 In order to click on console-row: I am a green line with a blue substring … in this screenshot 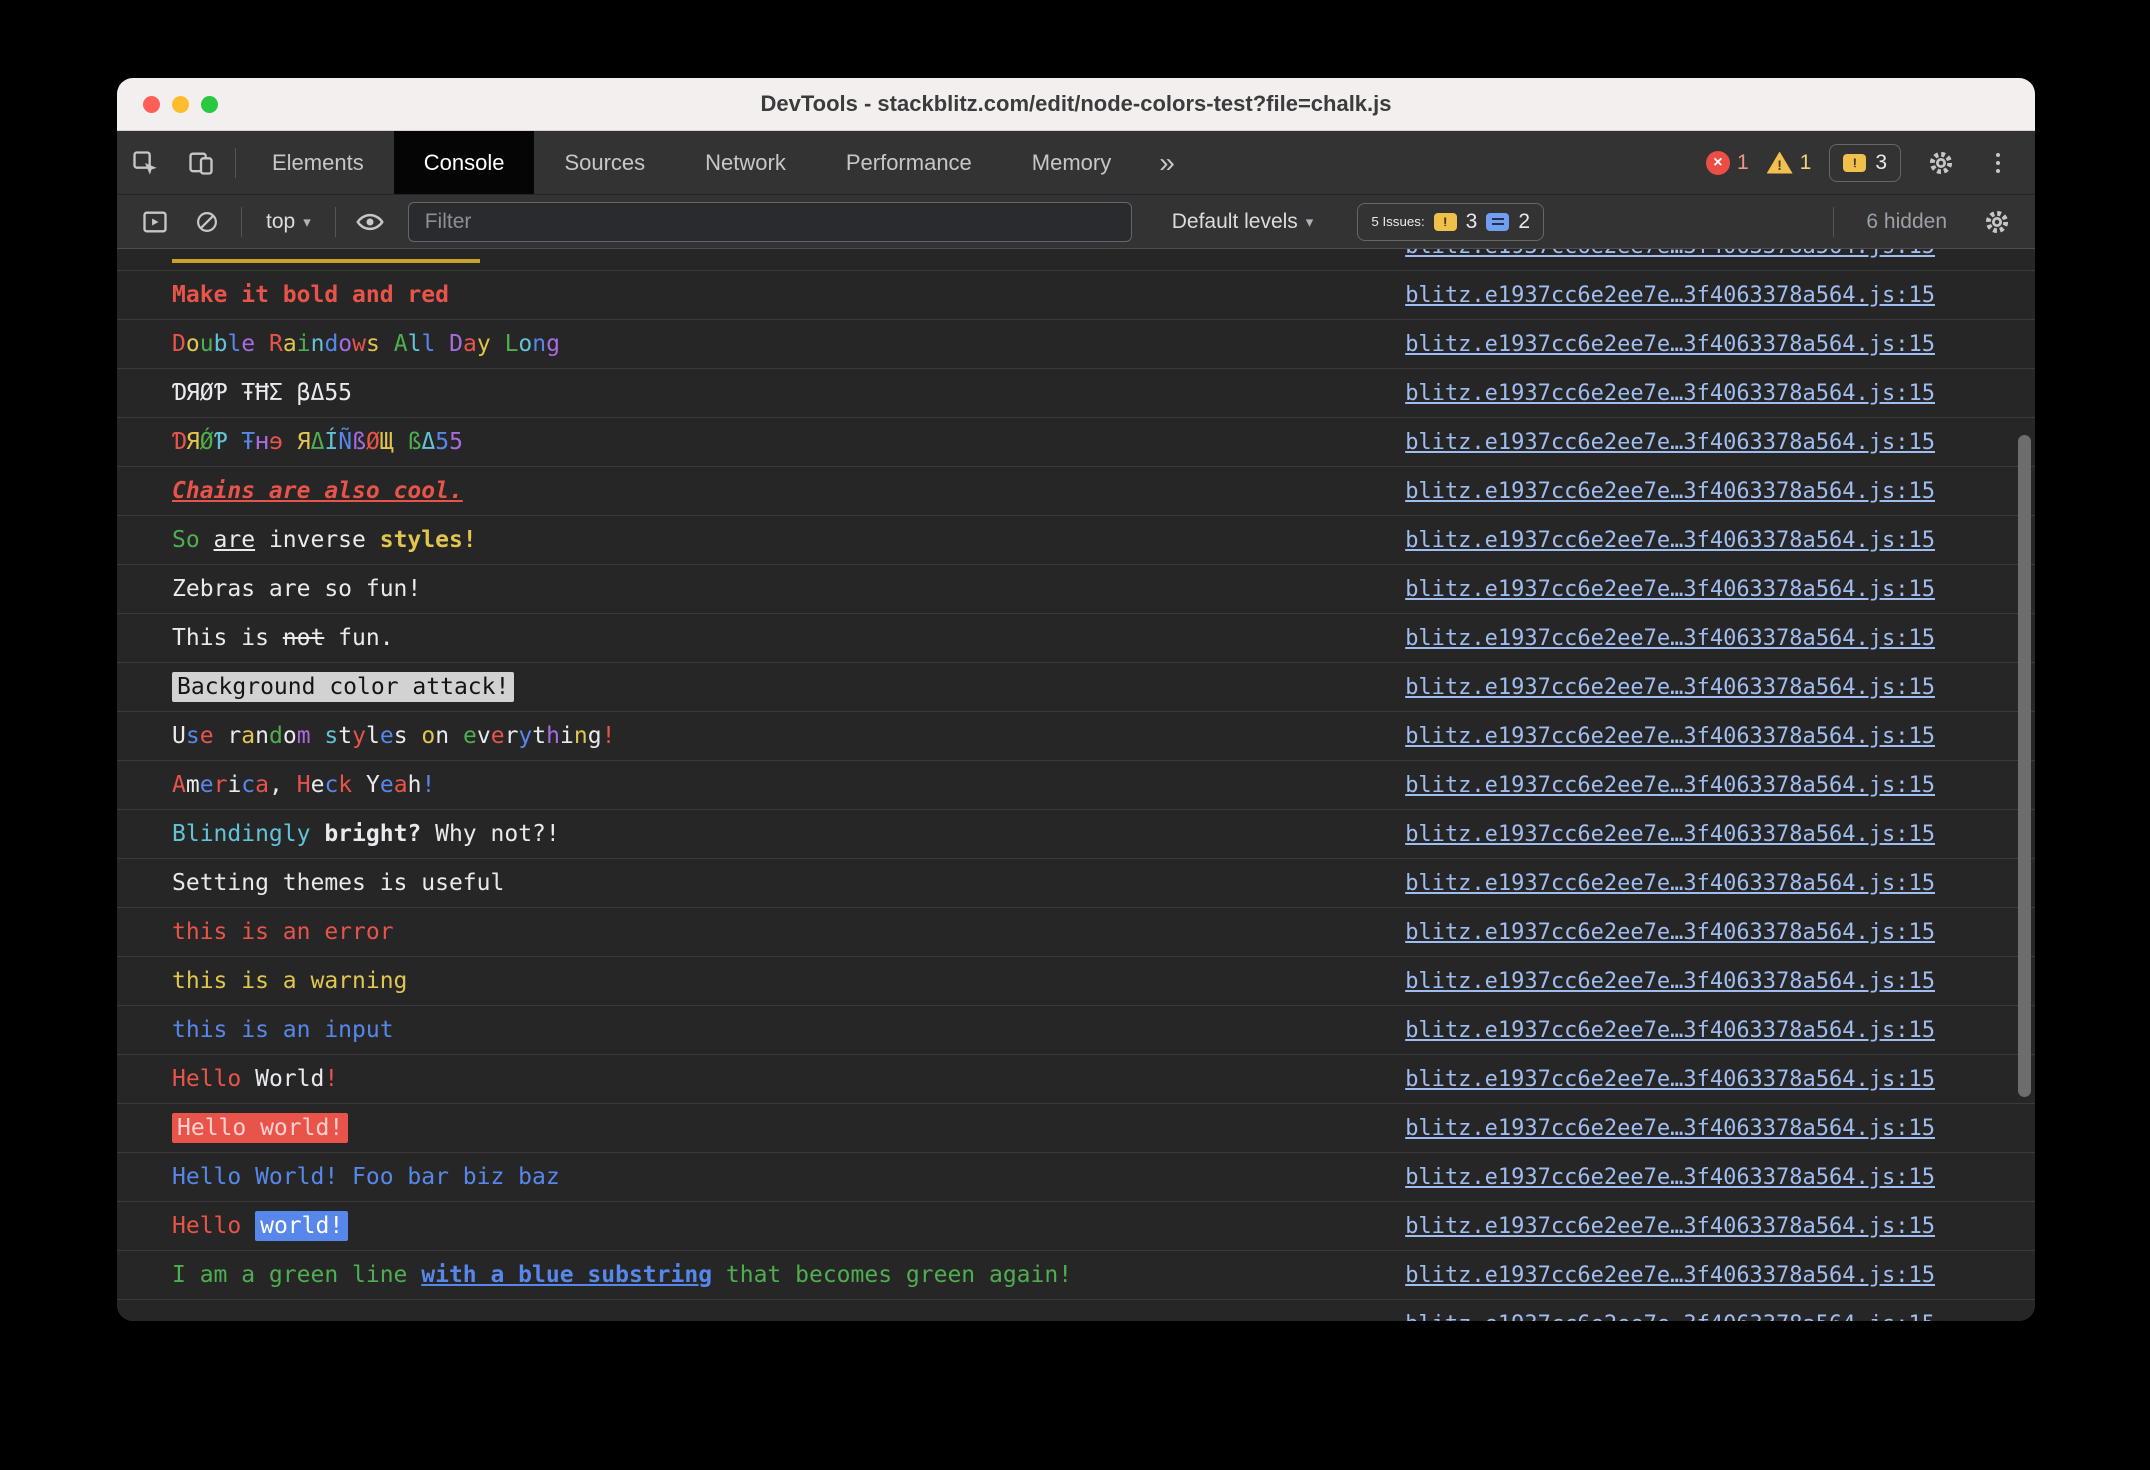, I will do `click(1076, 1275)`.